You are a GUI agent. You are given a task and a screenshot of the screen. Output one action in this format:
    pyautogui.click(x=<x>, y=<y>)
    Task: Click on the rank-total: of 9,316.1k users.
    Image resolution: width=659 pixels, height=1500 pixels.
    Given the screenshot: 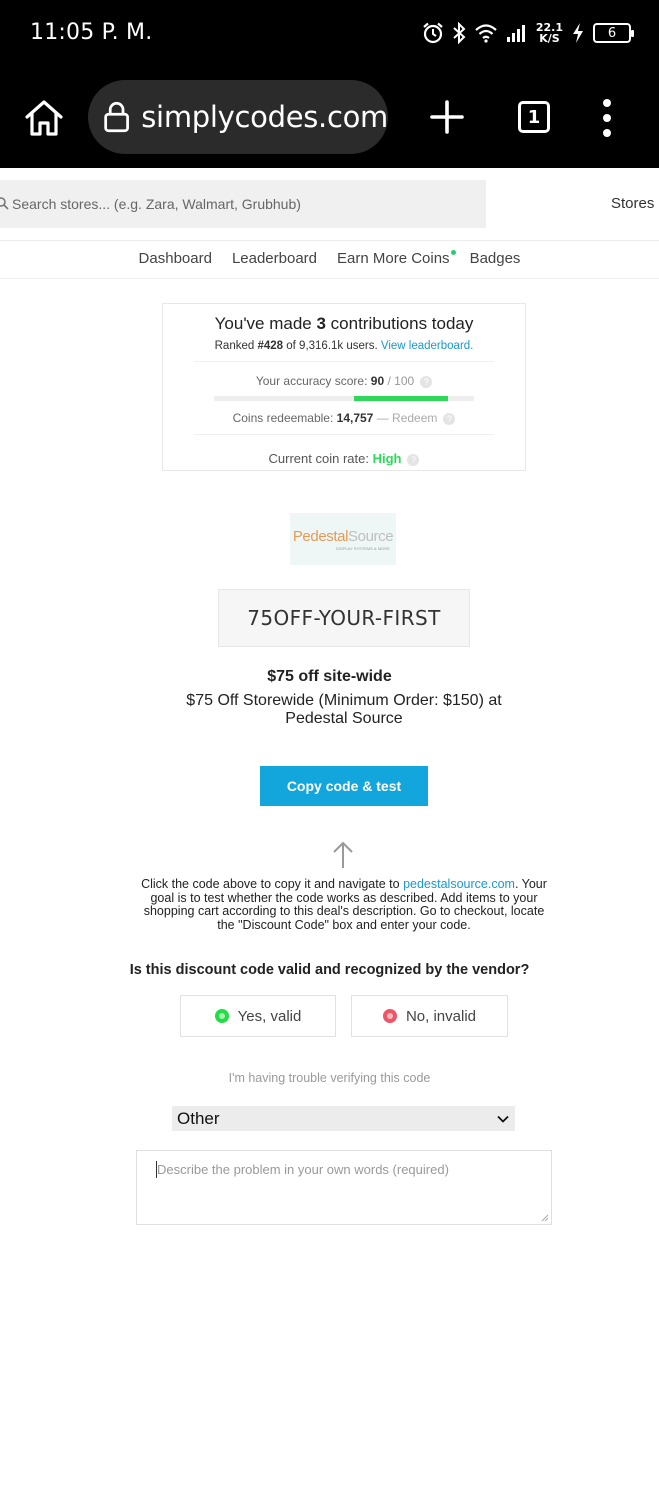 What is the action you would take?
    pyautogui.click(x=332, y=346)
    